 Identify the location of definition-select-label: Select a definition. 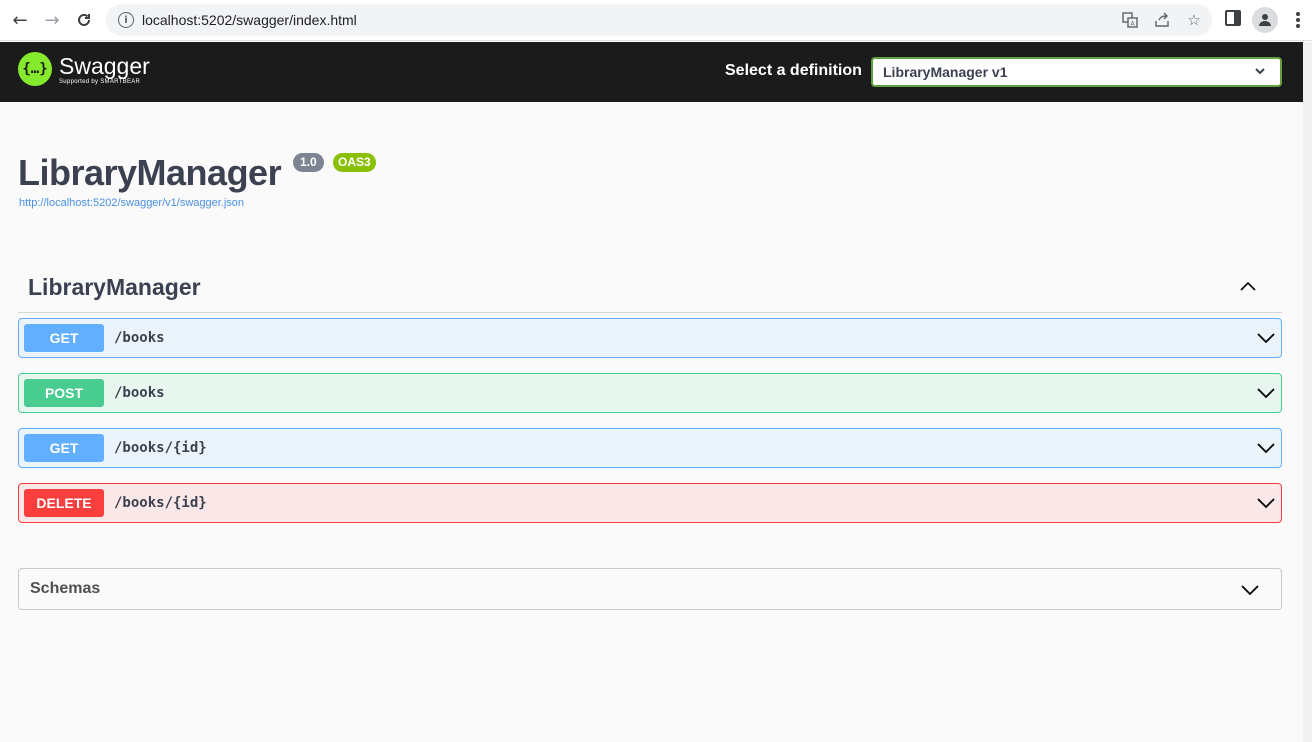
(793, 70).